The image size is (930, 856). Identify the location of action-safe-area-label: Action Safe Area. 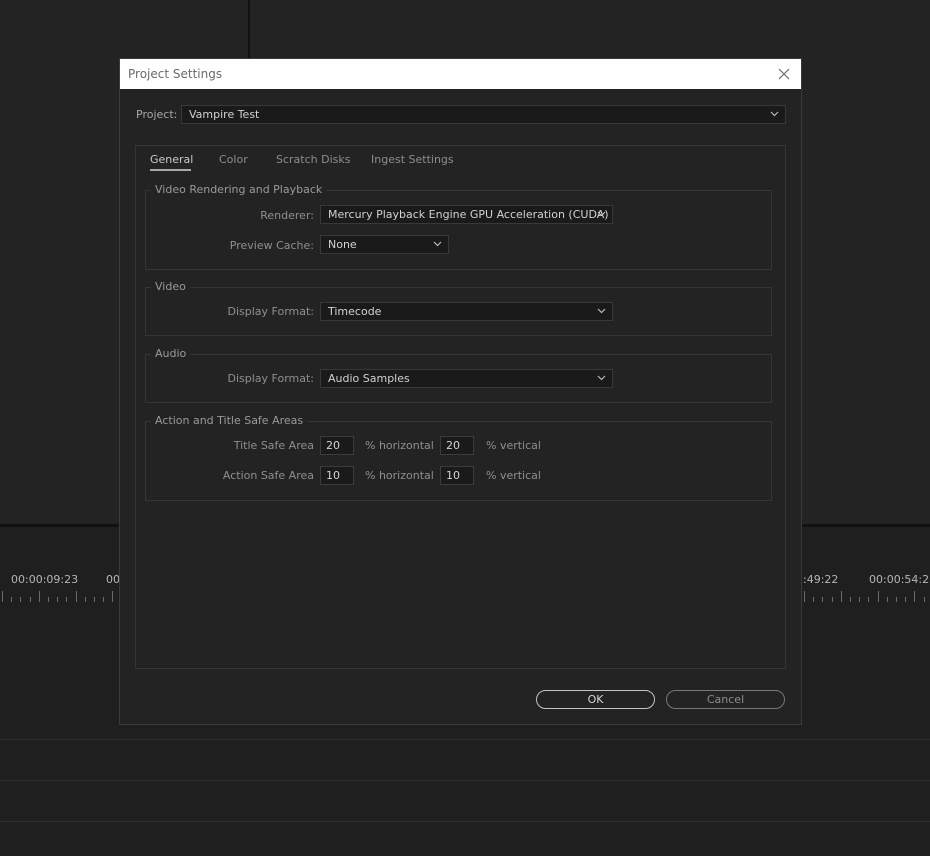
(268, 475).